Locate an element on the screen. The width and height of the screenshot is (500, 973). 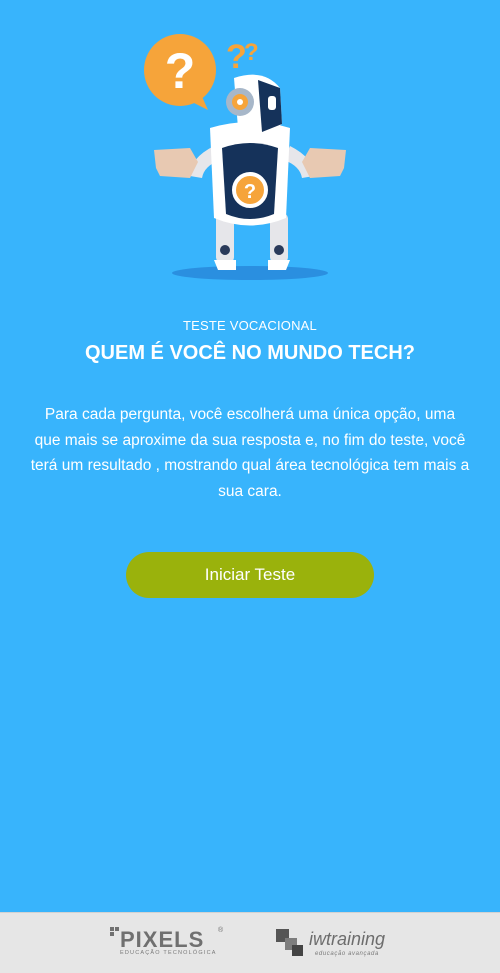
robot-illustration: ? ? ? ? is located at coordinates (250, 158).